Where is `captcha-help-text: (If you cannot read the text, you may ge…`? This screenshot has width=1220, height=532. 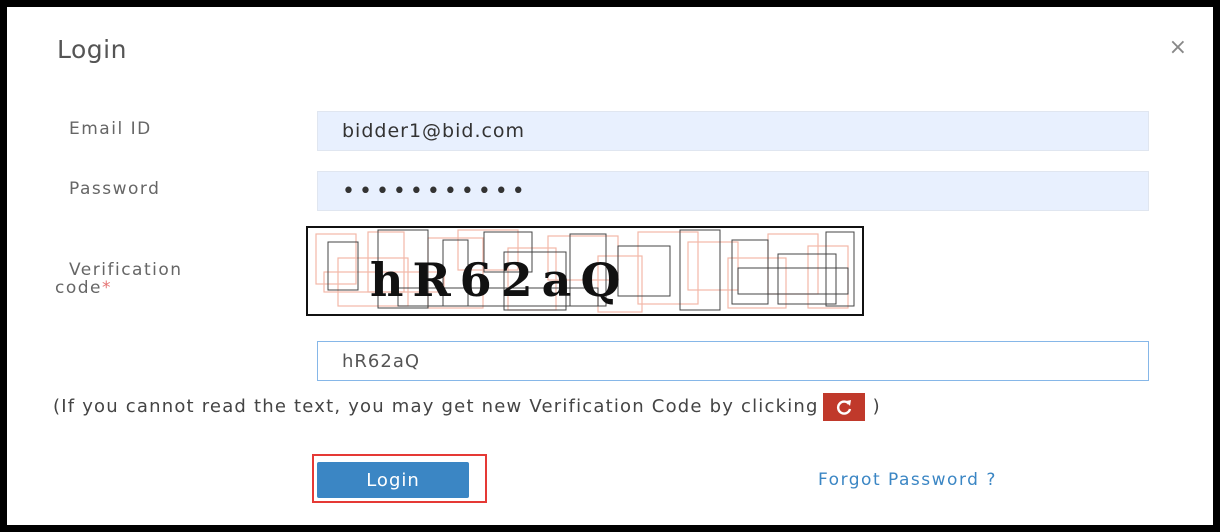
captcha-help-text: (If you cannot read the text, you may ge… is located at coordinates (608, 407).